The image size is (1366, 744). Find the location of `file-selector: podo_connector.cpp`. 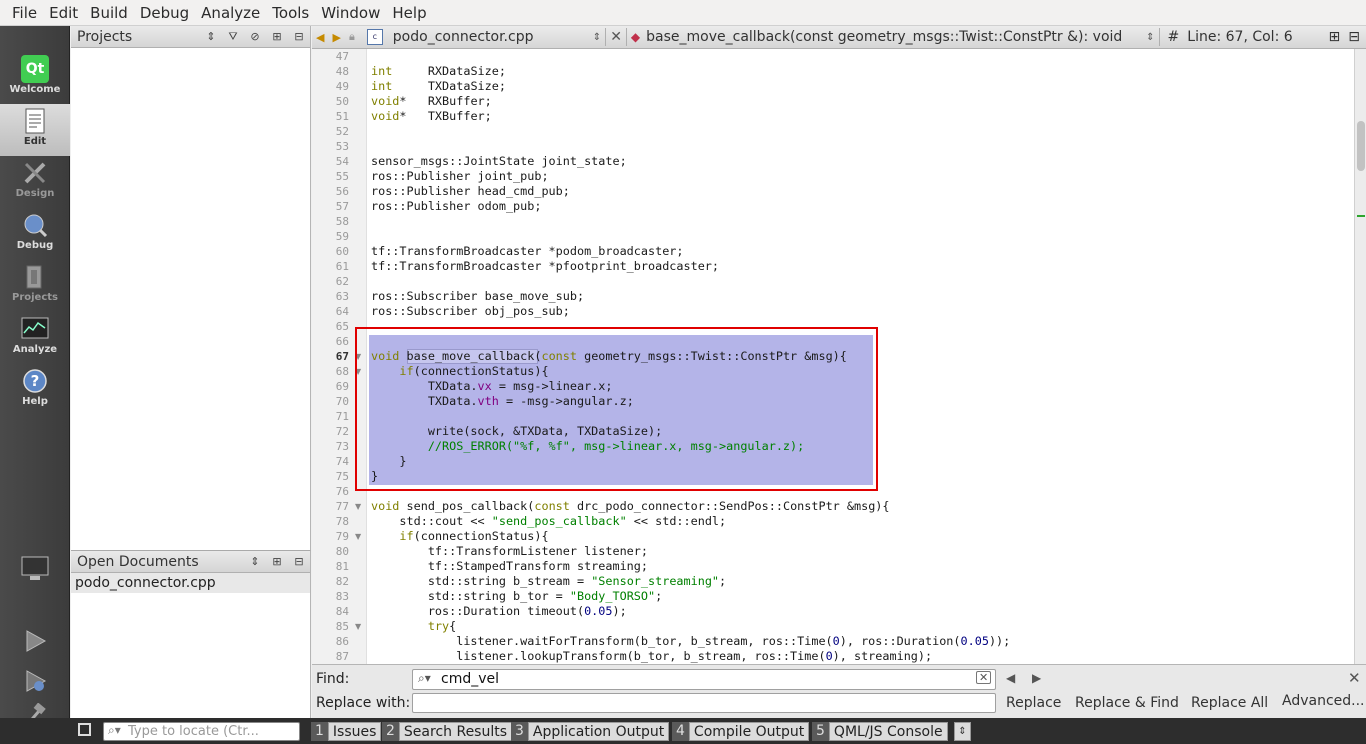

file-selector: podo_connector.cpp is located at coordinates (493, 37).